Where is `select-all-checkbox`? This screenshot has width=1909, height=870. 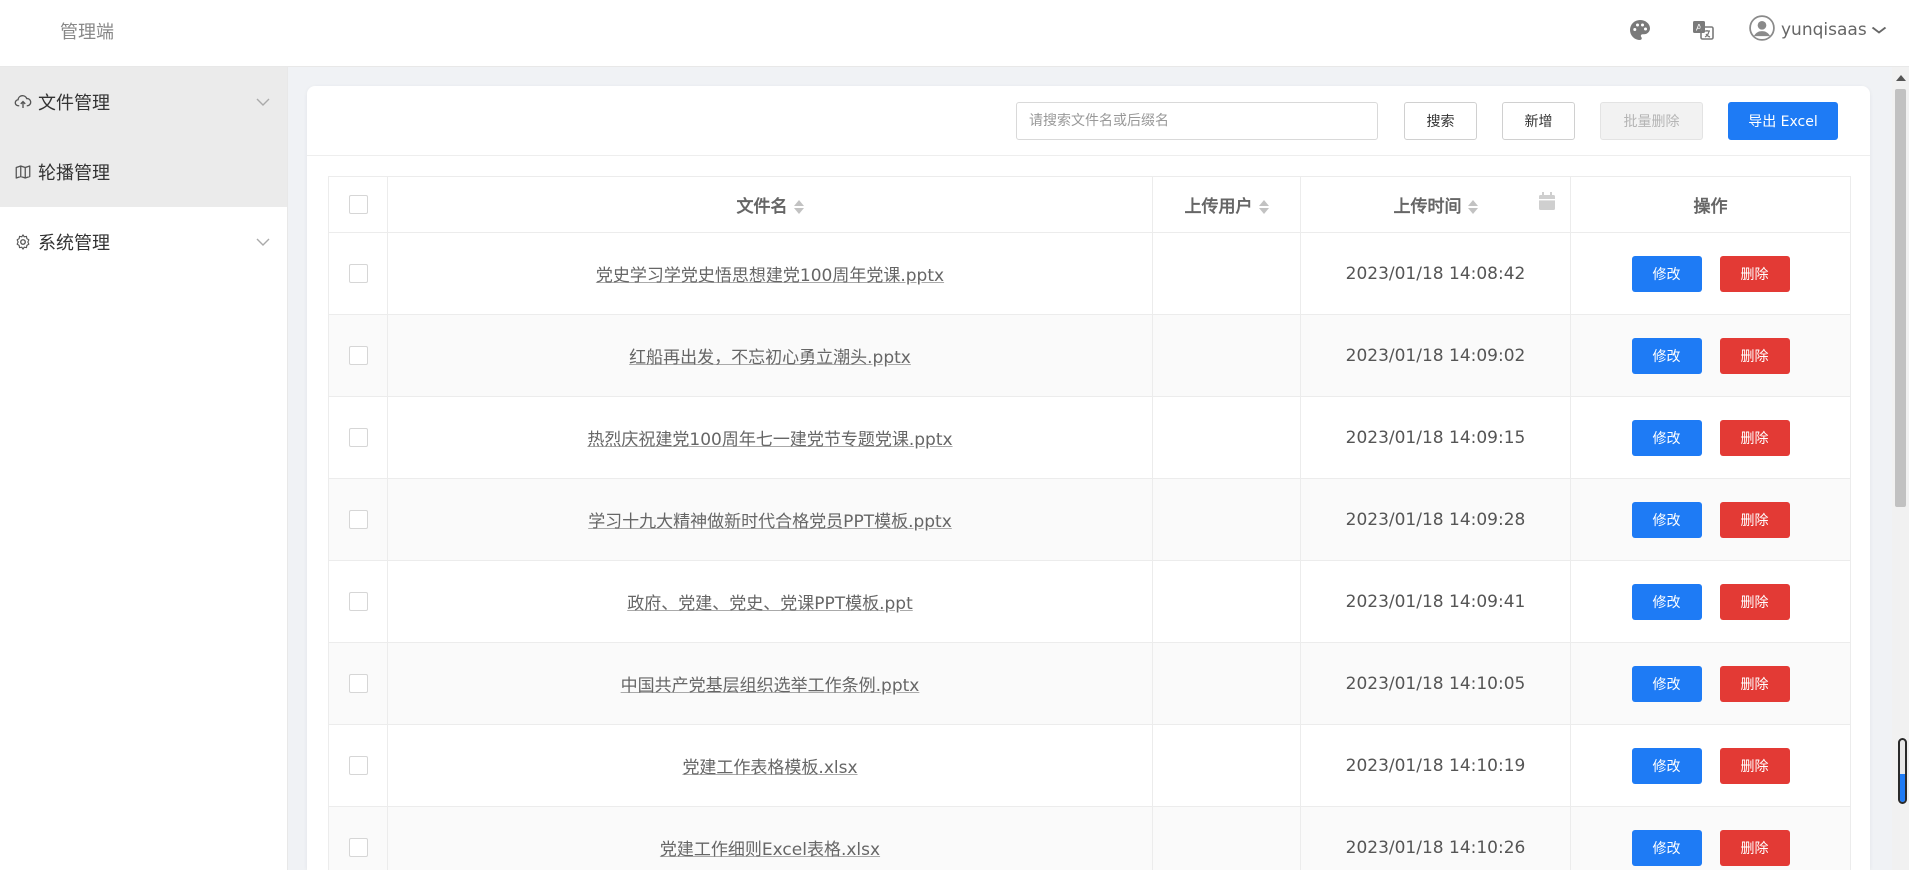 select-all-checkbox is located at coordinates (358, 204).